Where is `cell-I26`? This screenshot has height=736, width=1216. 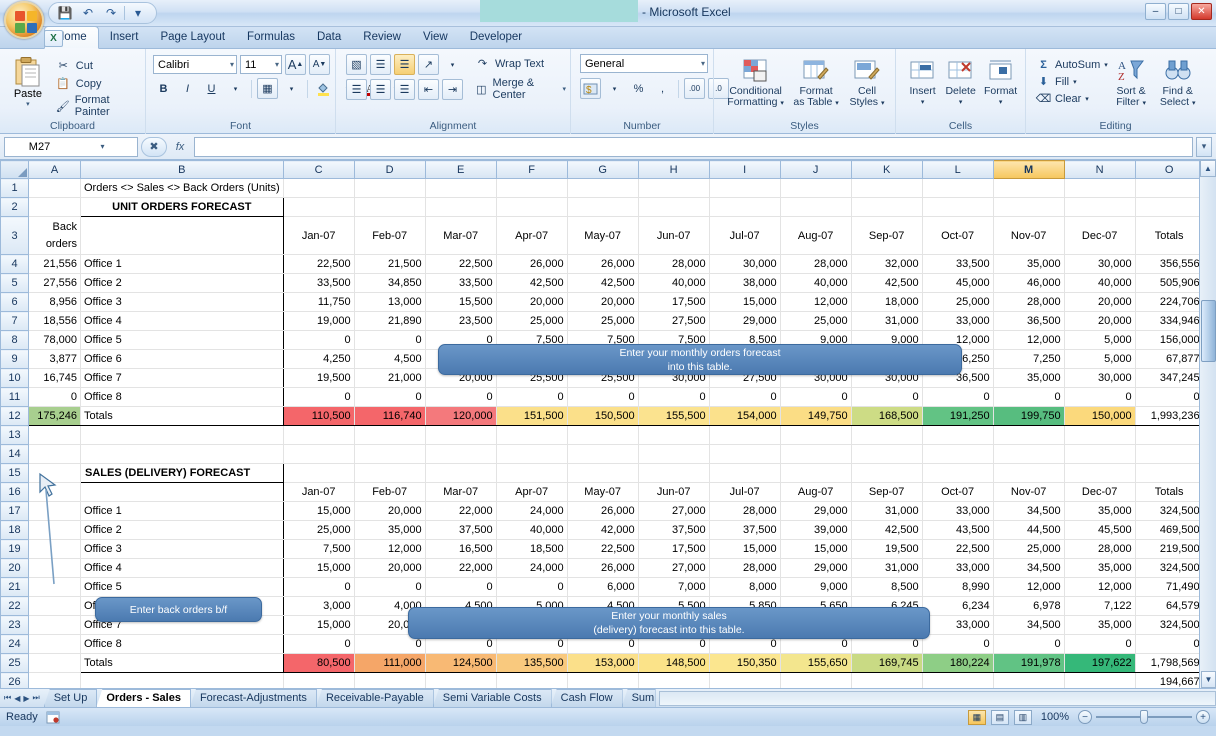 cell-I26 is located at coordinates (745, 680).